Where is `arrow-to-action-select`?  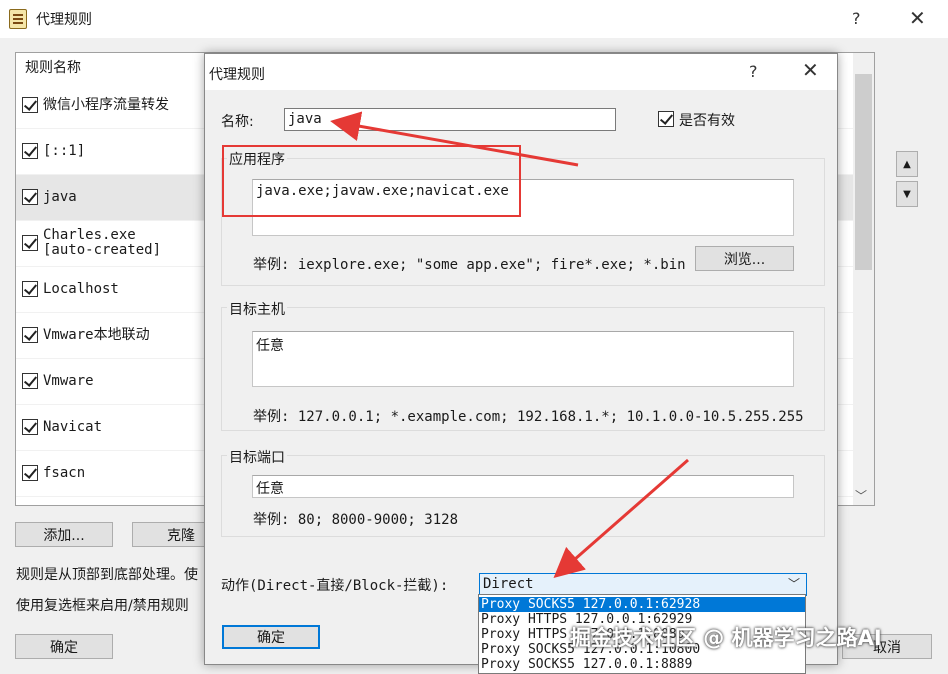 arrow-to-action-select is located at coordinates (621, 518).